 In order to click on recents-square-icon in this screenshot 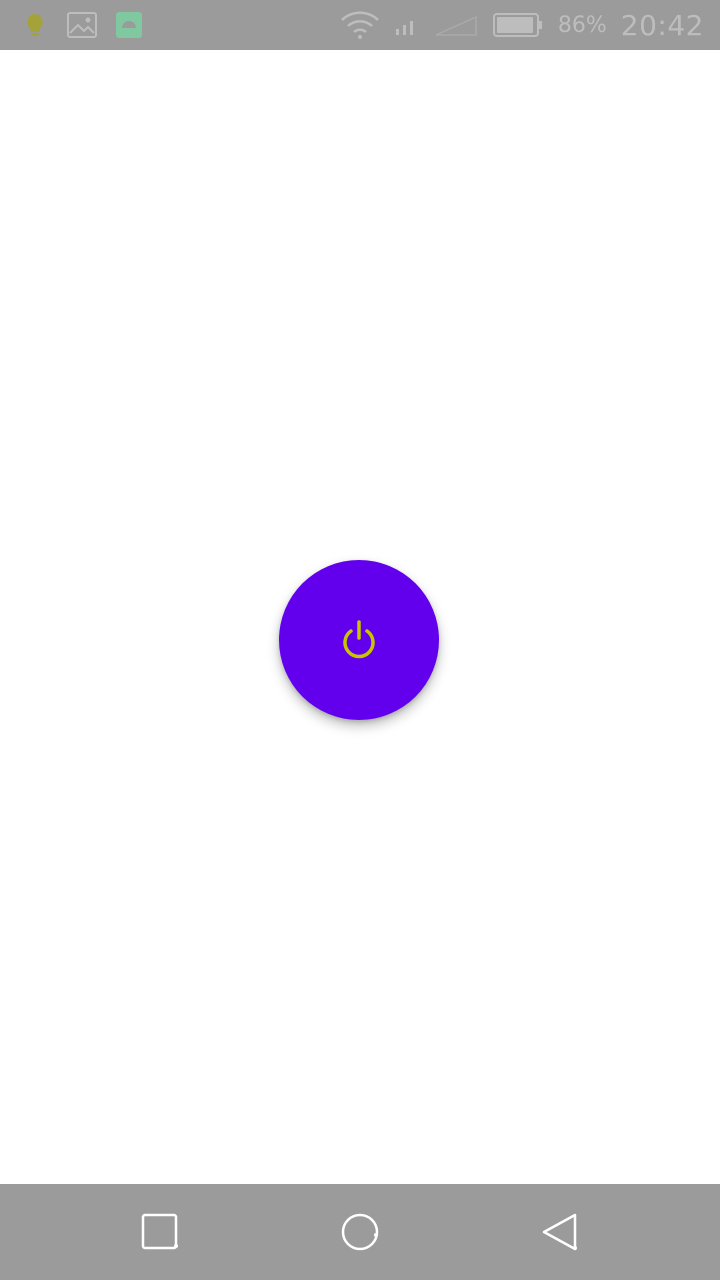, I will do `click(160, 1232)`.